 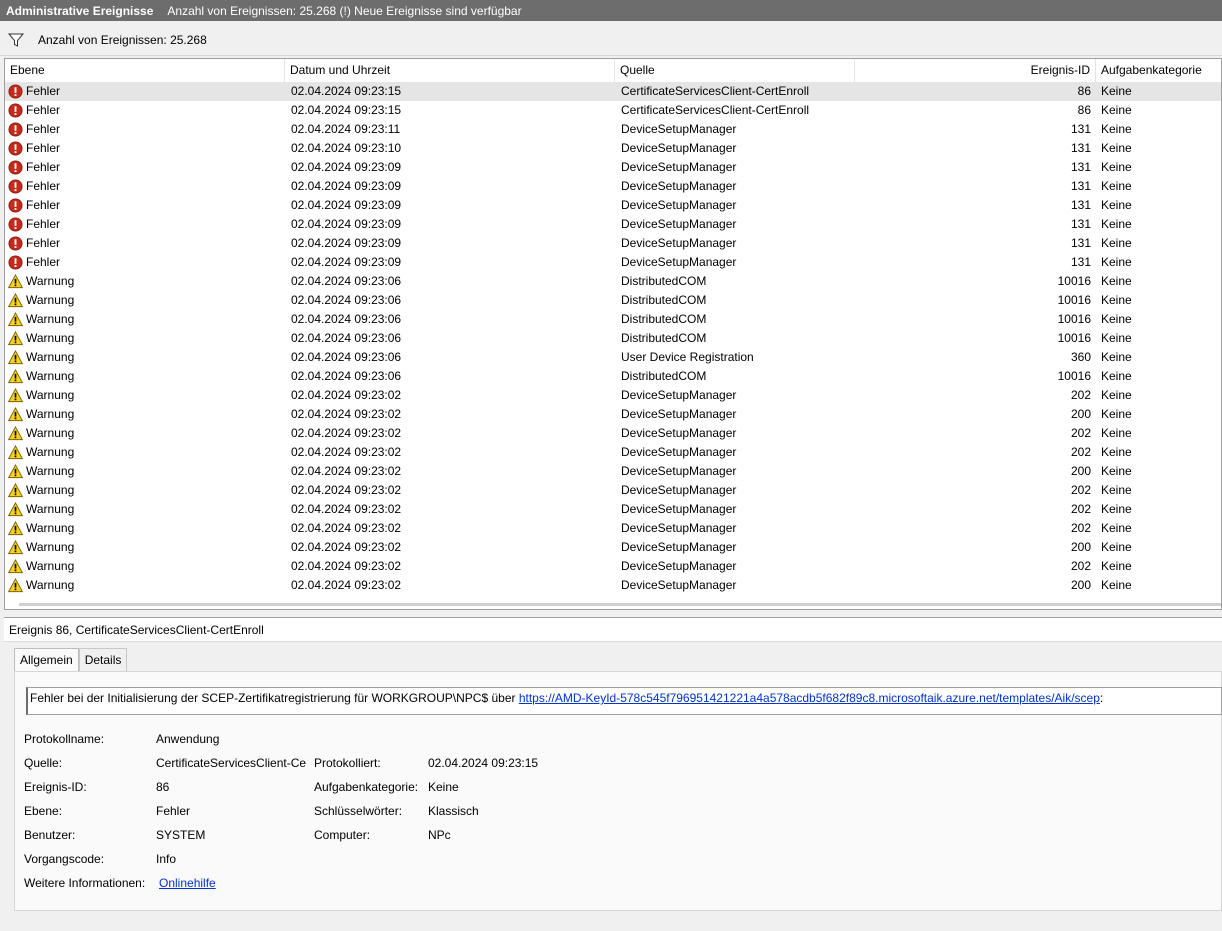 I want to click on filter-icon, so click(x=16, y=40).